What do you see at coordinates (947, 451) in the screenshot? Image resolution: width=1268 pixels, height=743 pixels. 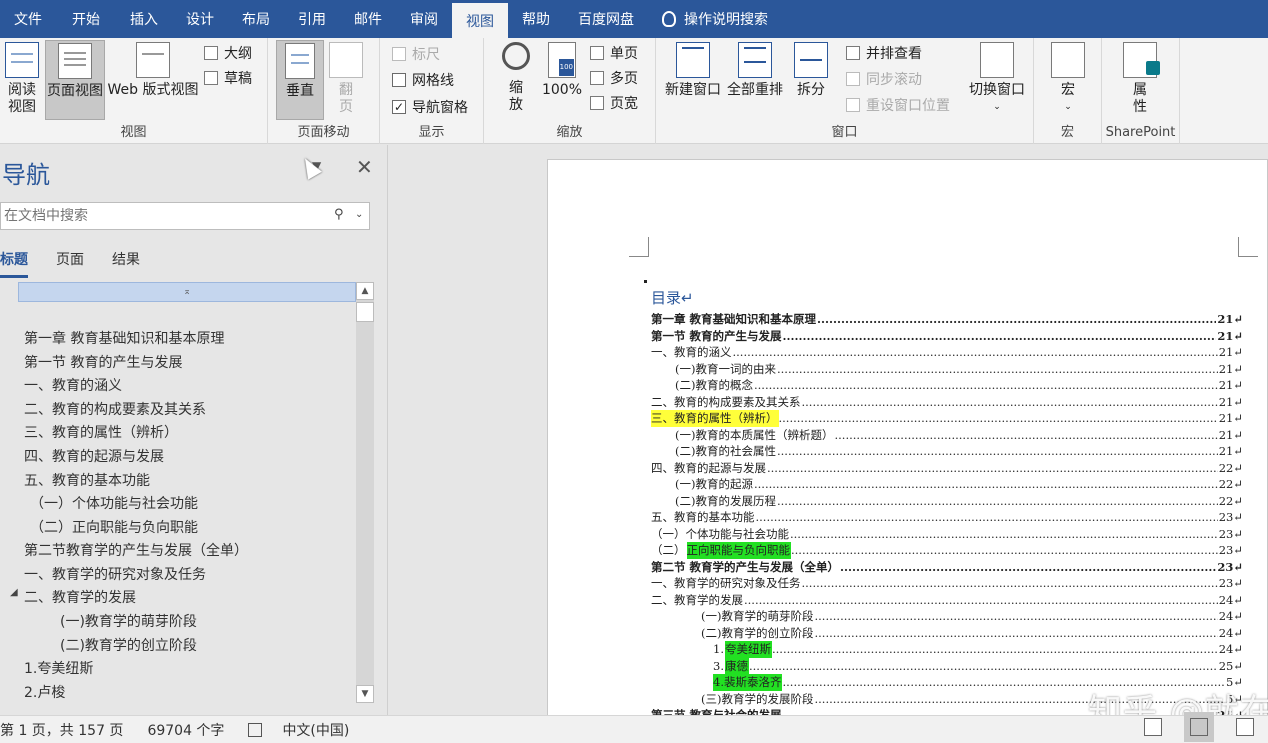 I see `toc-entry: (二)教育的社会属性21↵` at bounding box center [947, 451].